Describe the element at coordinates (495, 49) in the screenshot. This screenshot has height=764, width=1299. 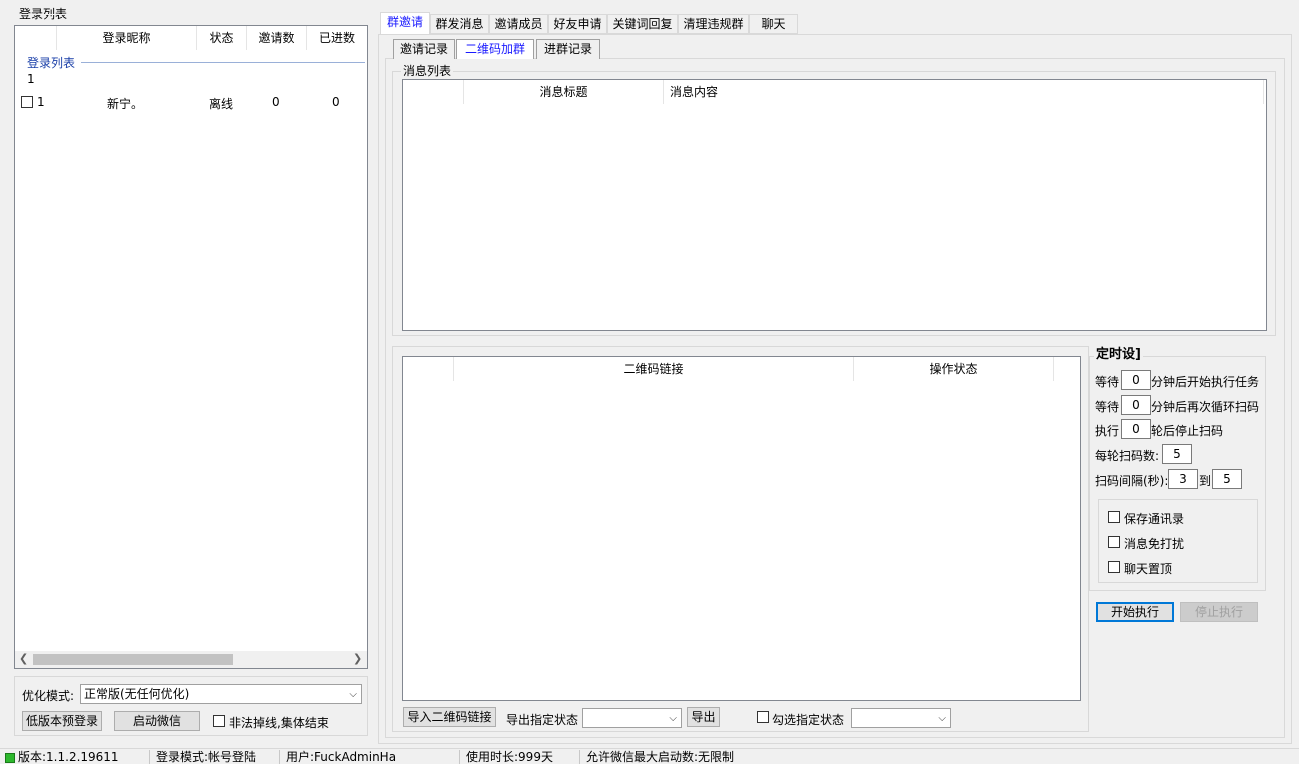
I see `subtab-qr-join: 二维码加群` at that location.